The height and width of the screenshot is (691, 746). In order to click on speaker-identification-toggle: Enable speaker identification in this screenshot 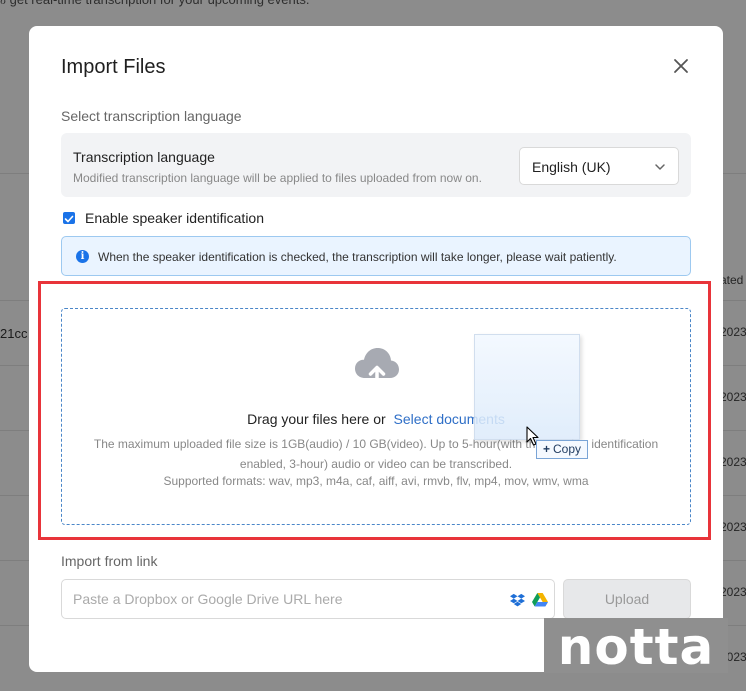, I will do `click(163, 218)`.